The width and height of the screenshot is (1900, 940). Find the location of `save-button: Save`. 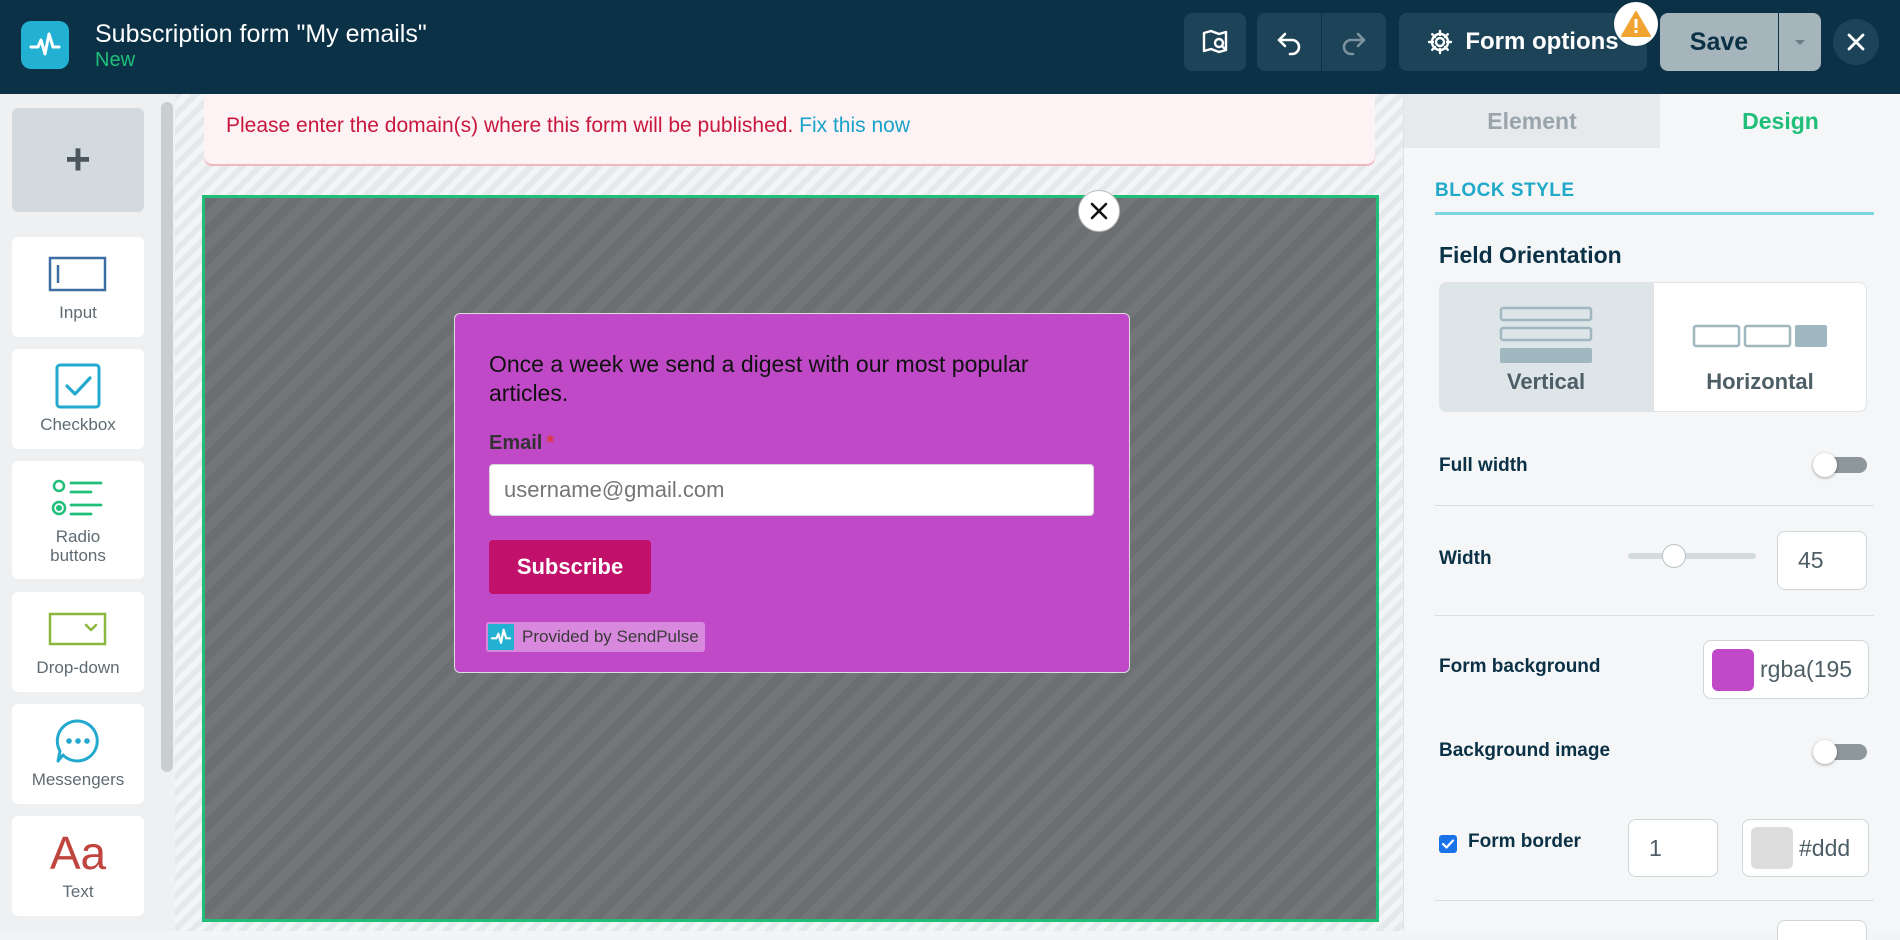

save-button: Save is located at coordinates (1719, 42).